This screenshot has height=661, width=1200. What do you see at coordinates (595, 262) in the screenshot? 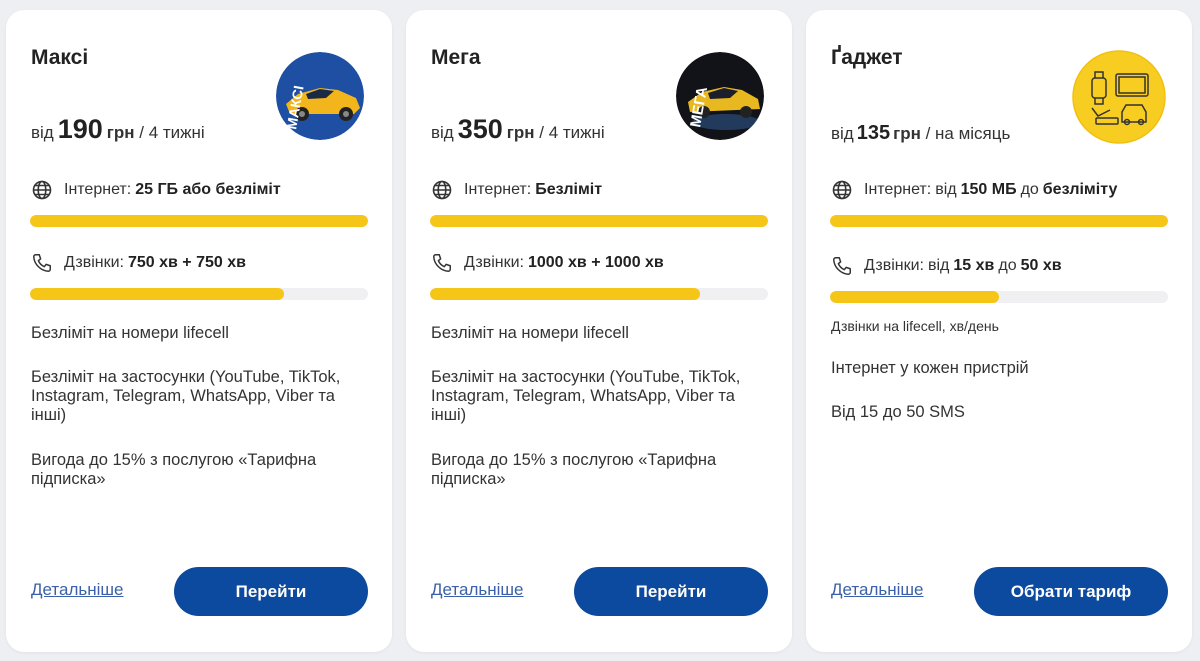
I see `calls-value: 1000 хв + 1000 хв` at bounding box center [595, 262].